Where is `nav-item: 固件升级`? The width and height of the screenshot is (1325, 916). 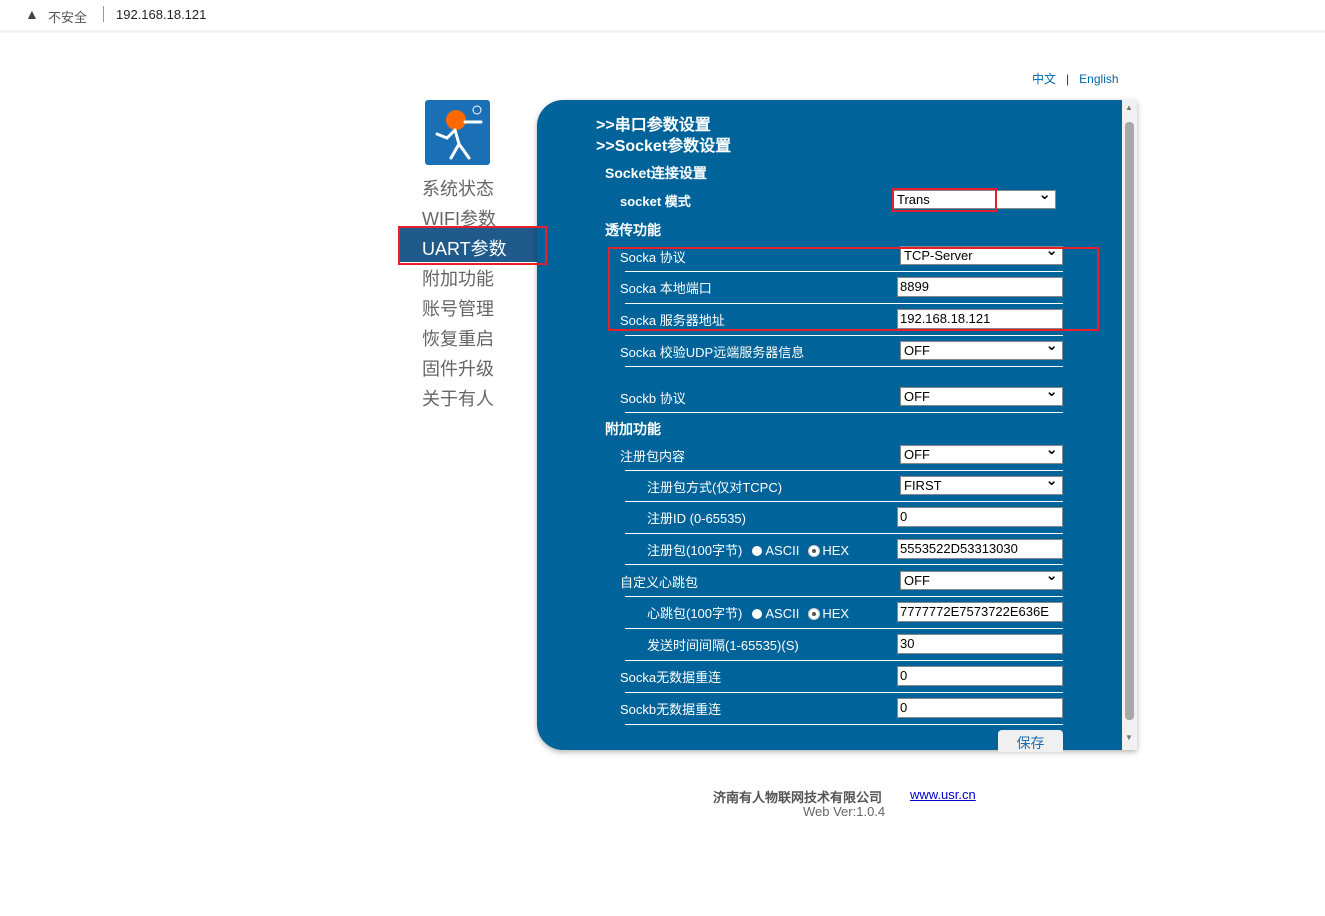
nav-item: 固件升级 is located at coordinates (458, 368).